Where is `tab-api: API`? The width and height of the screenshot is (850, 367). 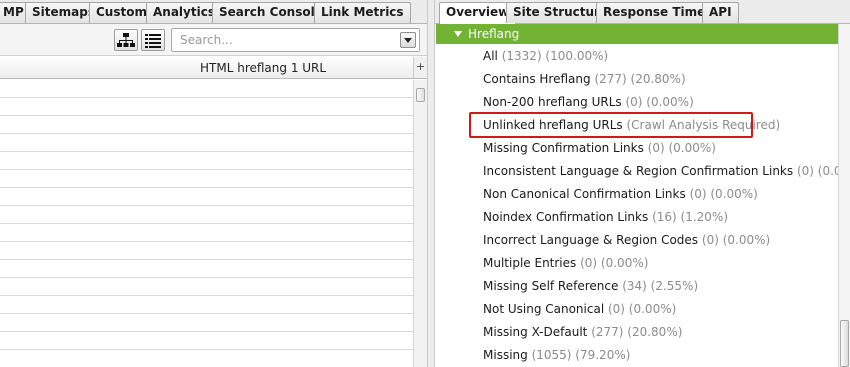
tab-api: API is located at coordinates (720, 12).